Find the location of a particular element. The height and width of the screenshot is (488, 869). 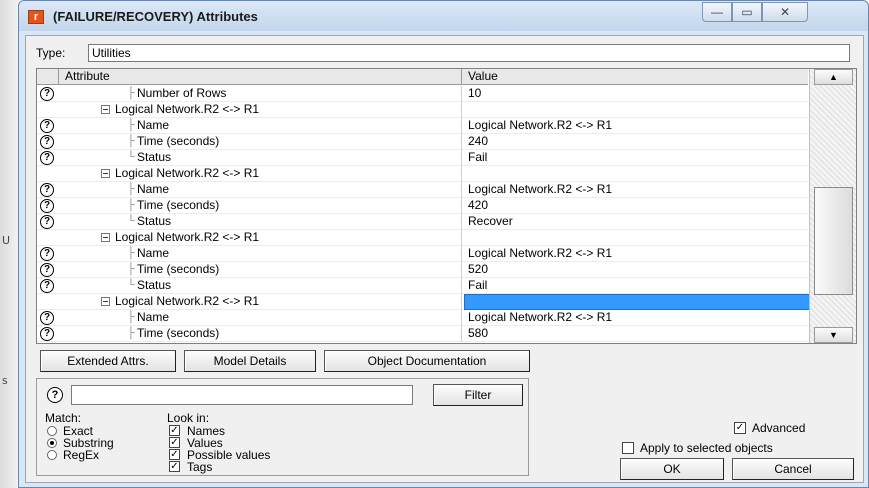

attribute-row: ? └ Status Recover is located at coordinates (422, 222).